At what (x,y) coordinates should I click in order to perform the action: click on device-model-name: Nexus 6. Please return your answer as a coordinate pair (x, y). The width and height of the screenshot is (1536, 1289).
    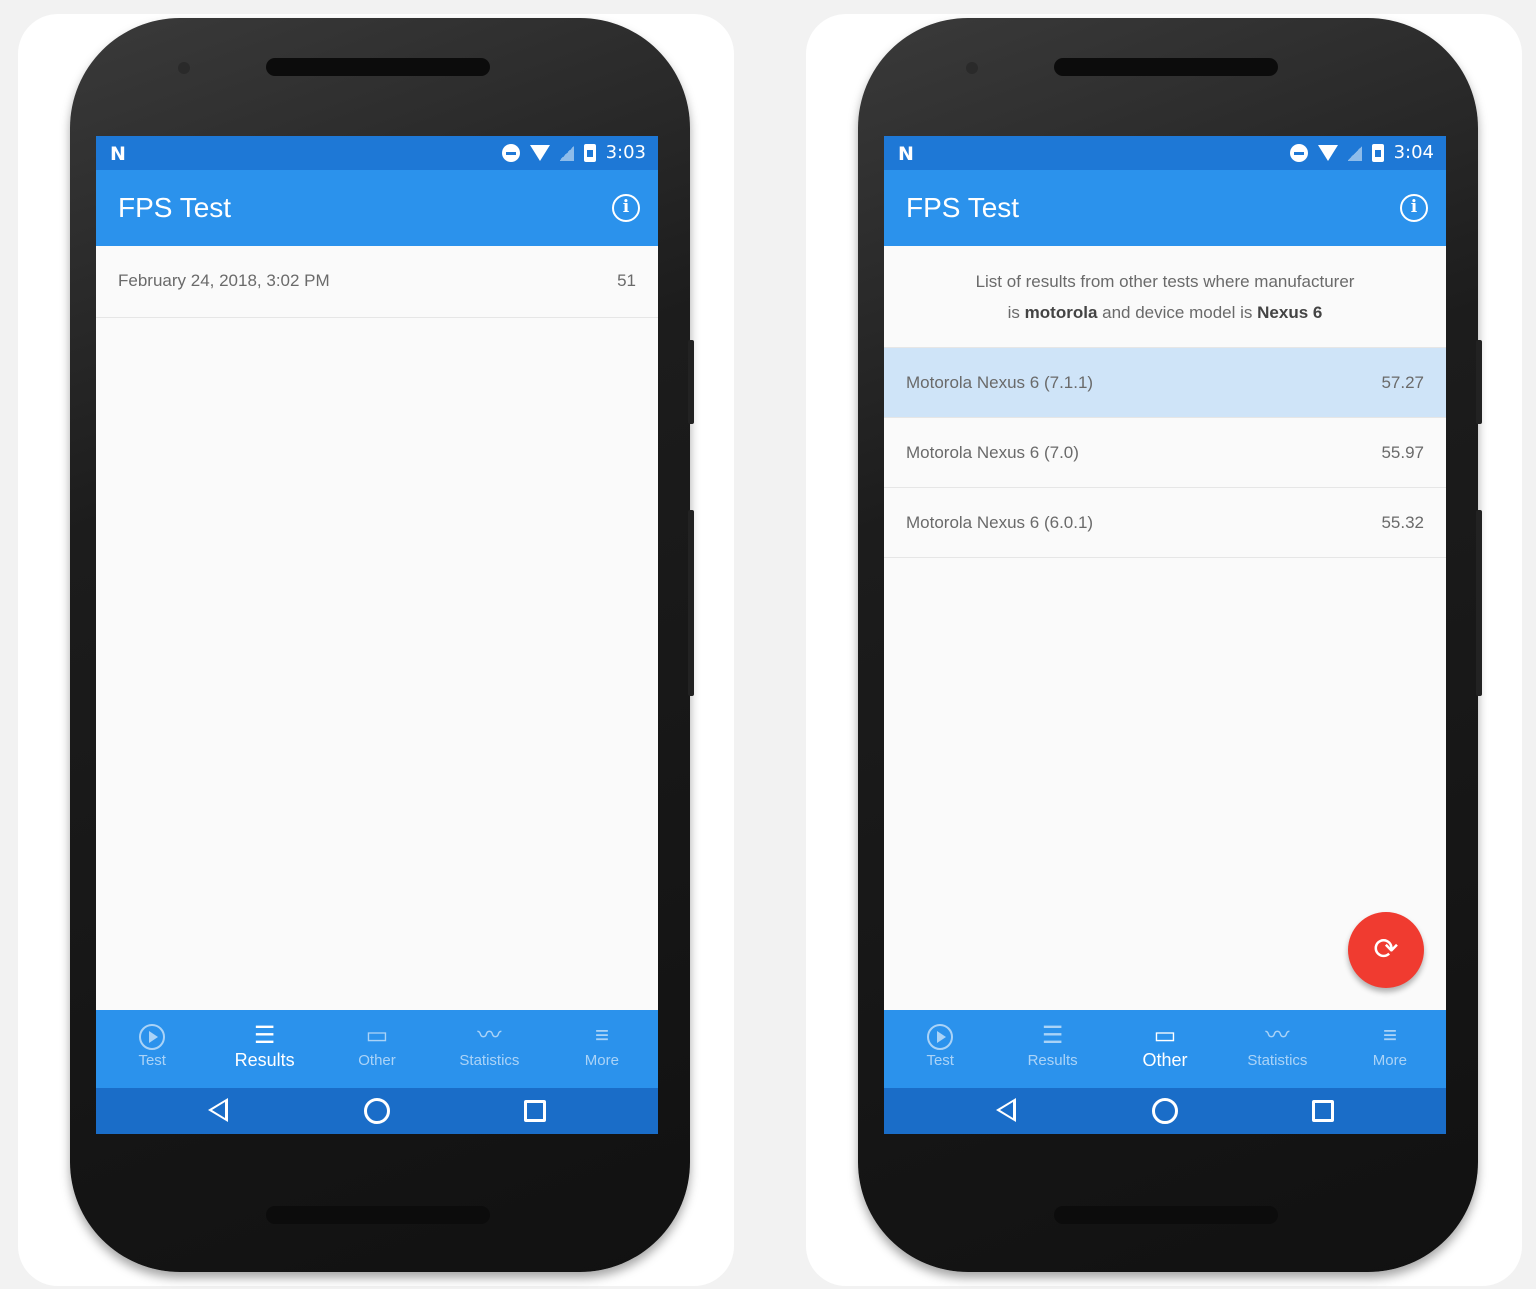
    Looking at the image, I should click on (1290, 312).